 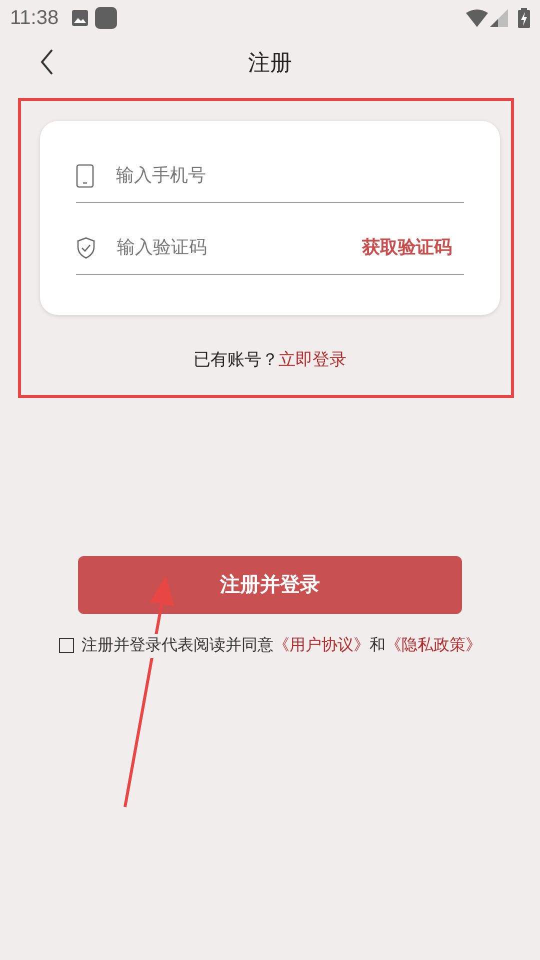 I want to click on login-prompt: 已有账号？, so click(x=236, y=360).